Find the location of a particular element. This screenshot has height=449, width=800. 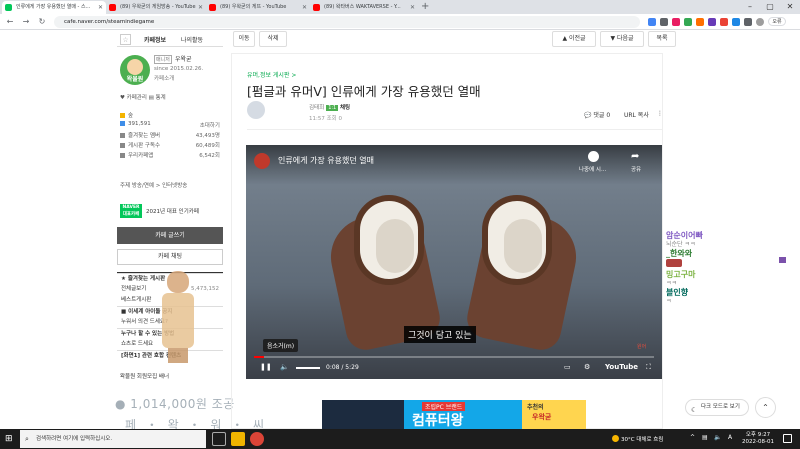

dark-mode-button: ☾ 다크 모드로 보기 is located at coordinates (717, 407).